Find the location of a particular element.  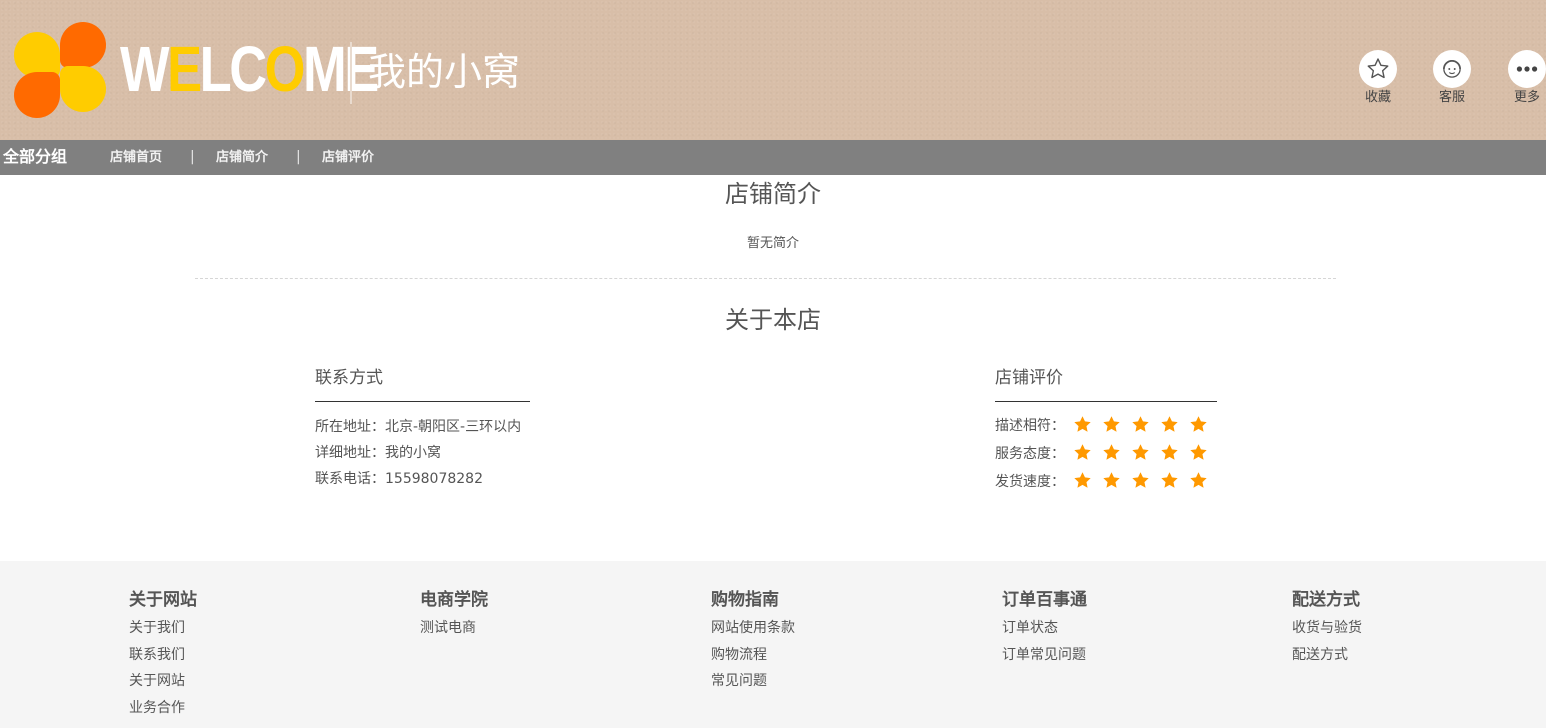

footer-column-title: 订单百事通 is located at coordinates (1044, 600).